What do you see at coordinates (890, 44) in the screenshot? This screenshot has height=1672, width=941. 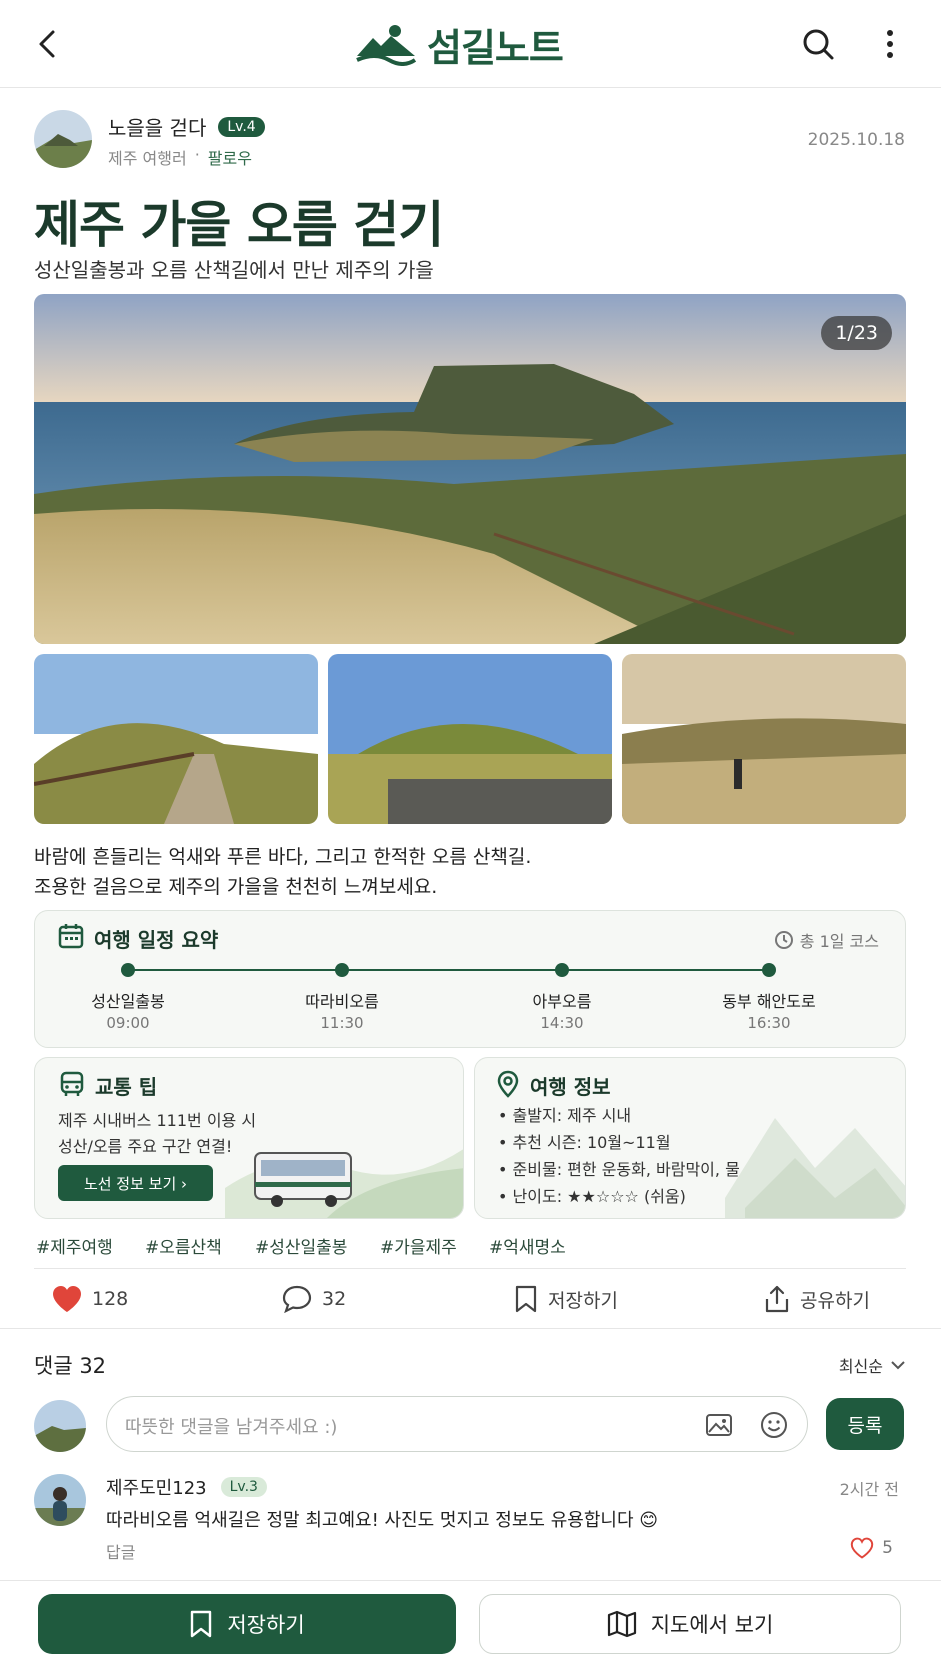 I see `more-button` at bounding box center [890, 44].